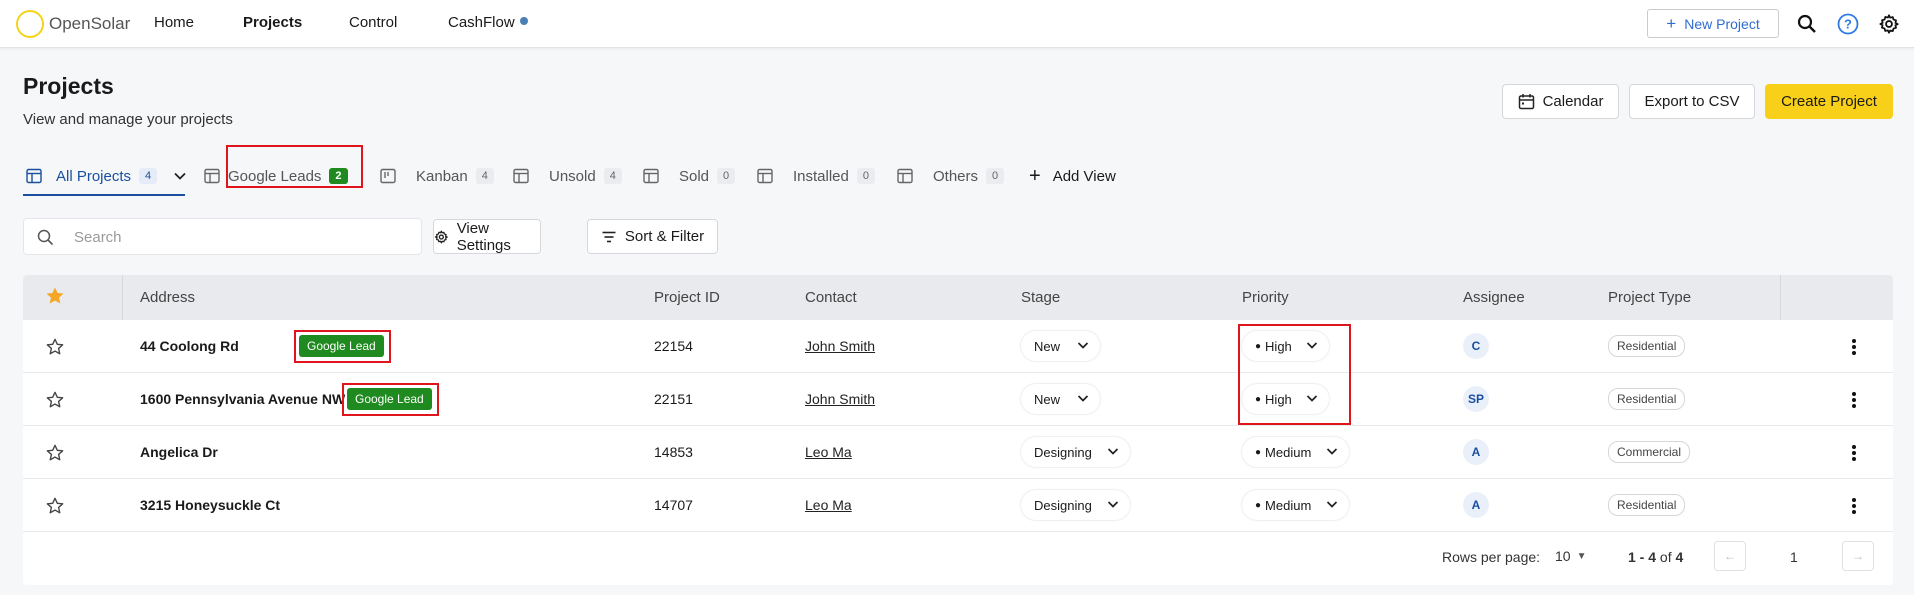 The height and width of the screenshot is (595, 1914). What do you see at coordinates (687, 297) in the screenshot?
I see `column-header-project-id: Project ID` at bounding box center [687, 297].